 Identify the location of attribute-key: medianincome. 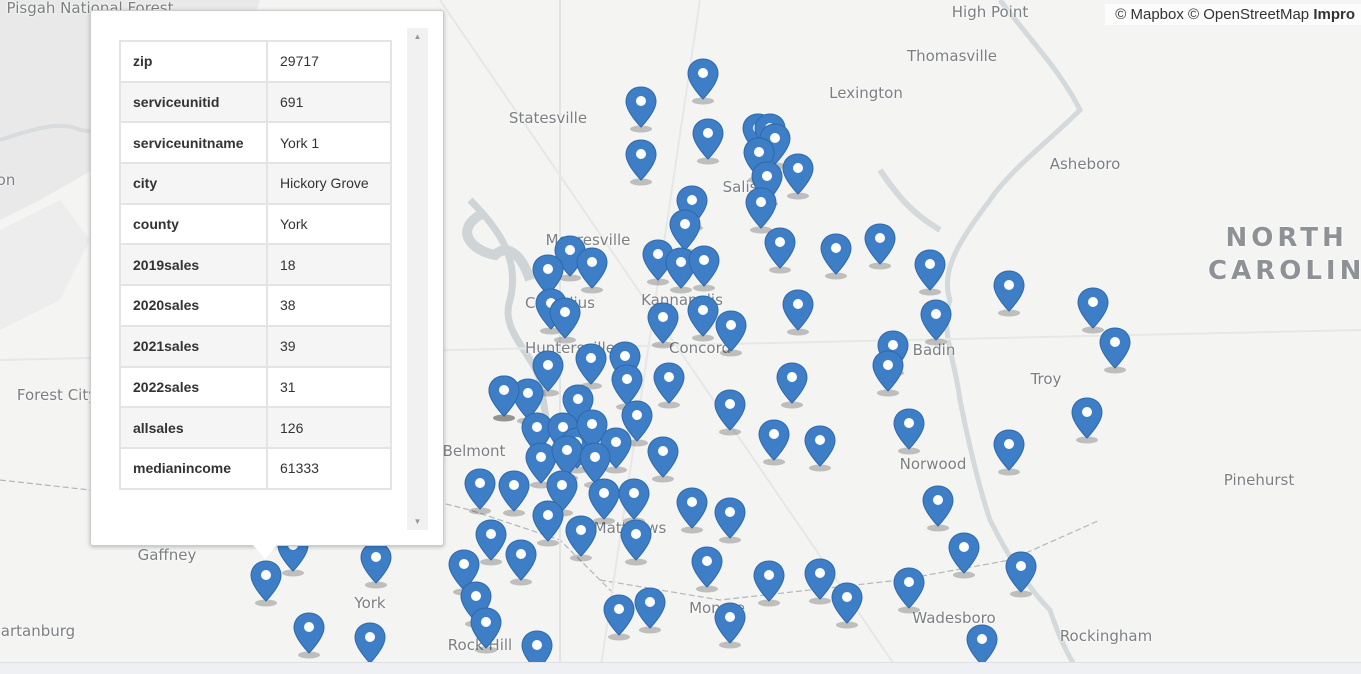
(193, 468).